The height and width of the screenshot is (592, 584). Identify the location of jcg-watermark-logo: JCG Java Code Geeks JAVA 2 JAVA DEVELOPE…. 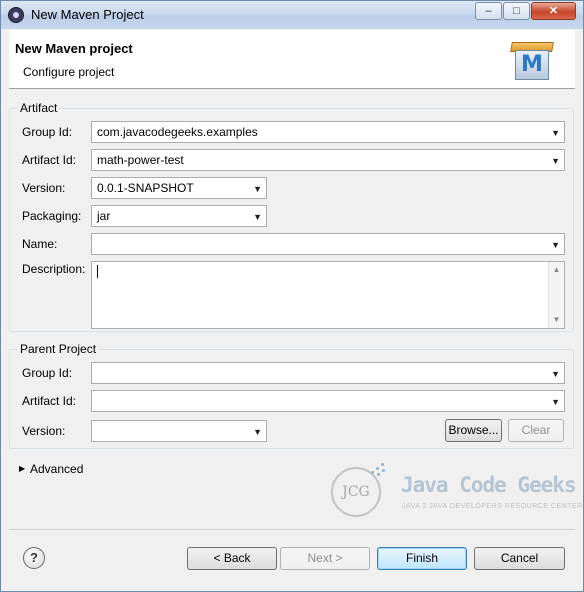
(454, 494).